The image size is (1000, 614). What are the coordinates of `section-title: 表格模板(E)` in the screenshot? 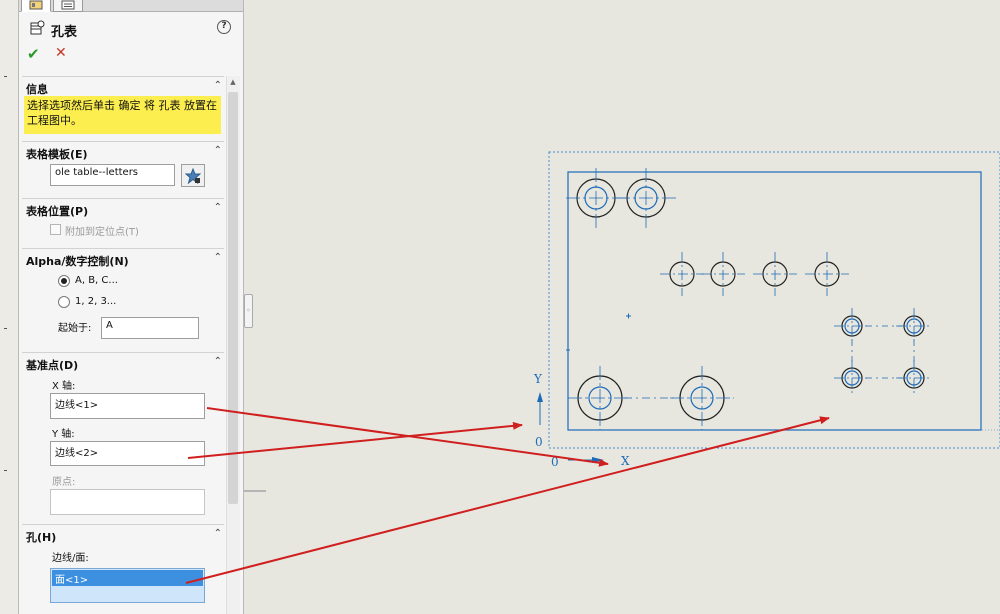 It's located at (57, 154).